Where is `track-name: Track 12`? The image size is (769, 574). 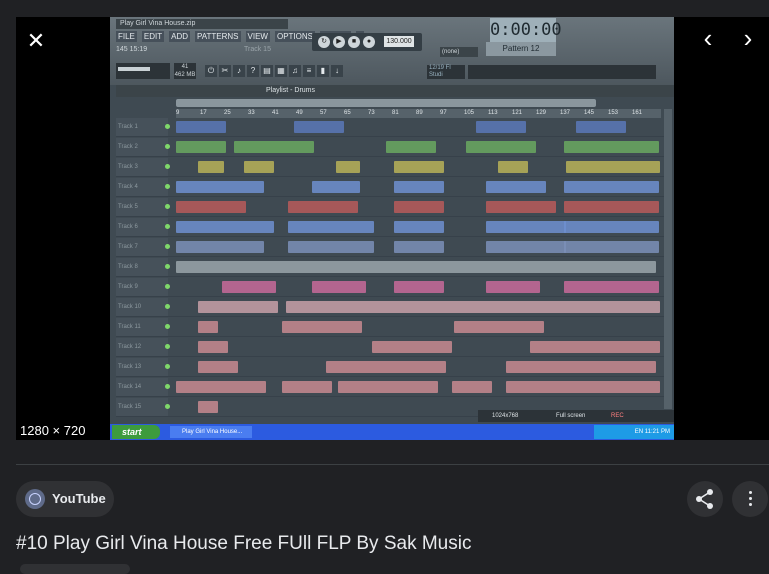
track-name: Track 12 is located at coordinates (142, 347).